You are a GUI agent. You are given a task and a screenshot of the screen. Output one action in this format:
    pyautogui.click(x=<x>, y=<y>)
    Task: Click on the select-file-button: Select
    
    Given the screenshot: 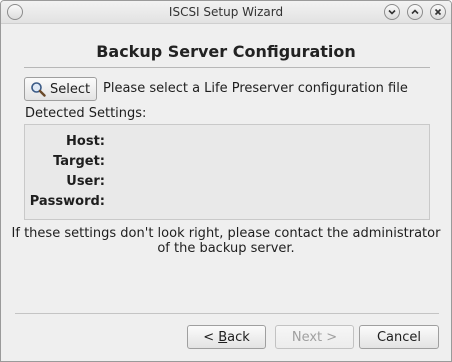 What is the action you would take?
    pyautogui.click(x=60, y=89)
    